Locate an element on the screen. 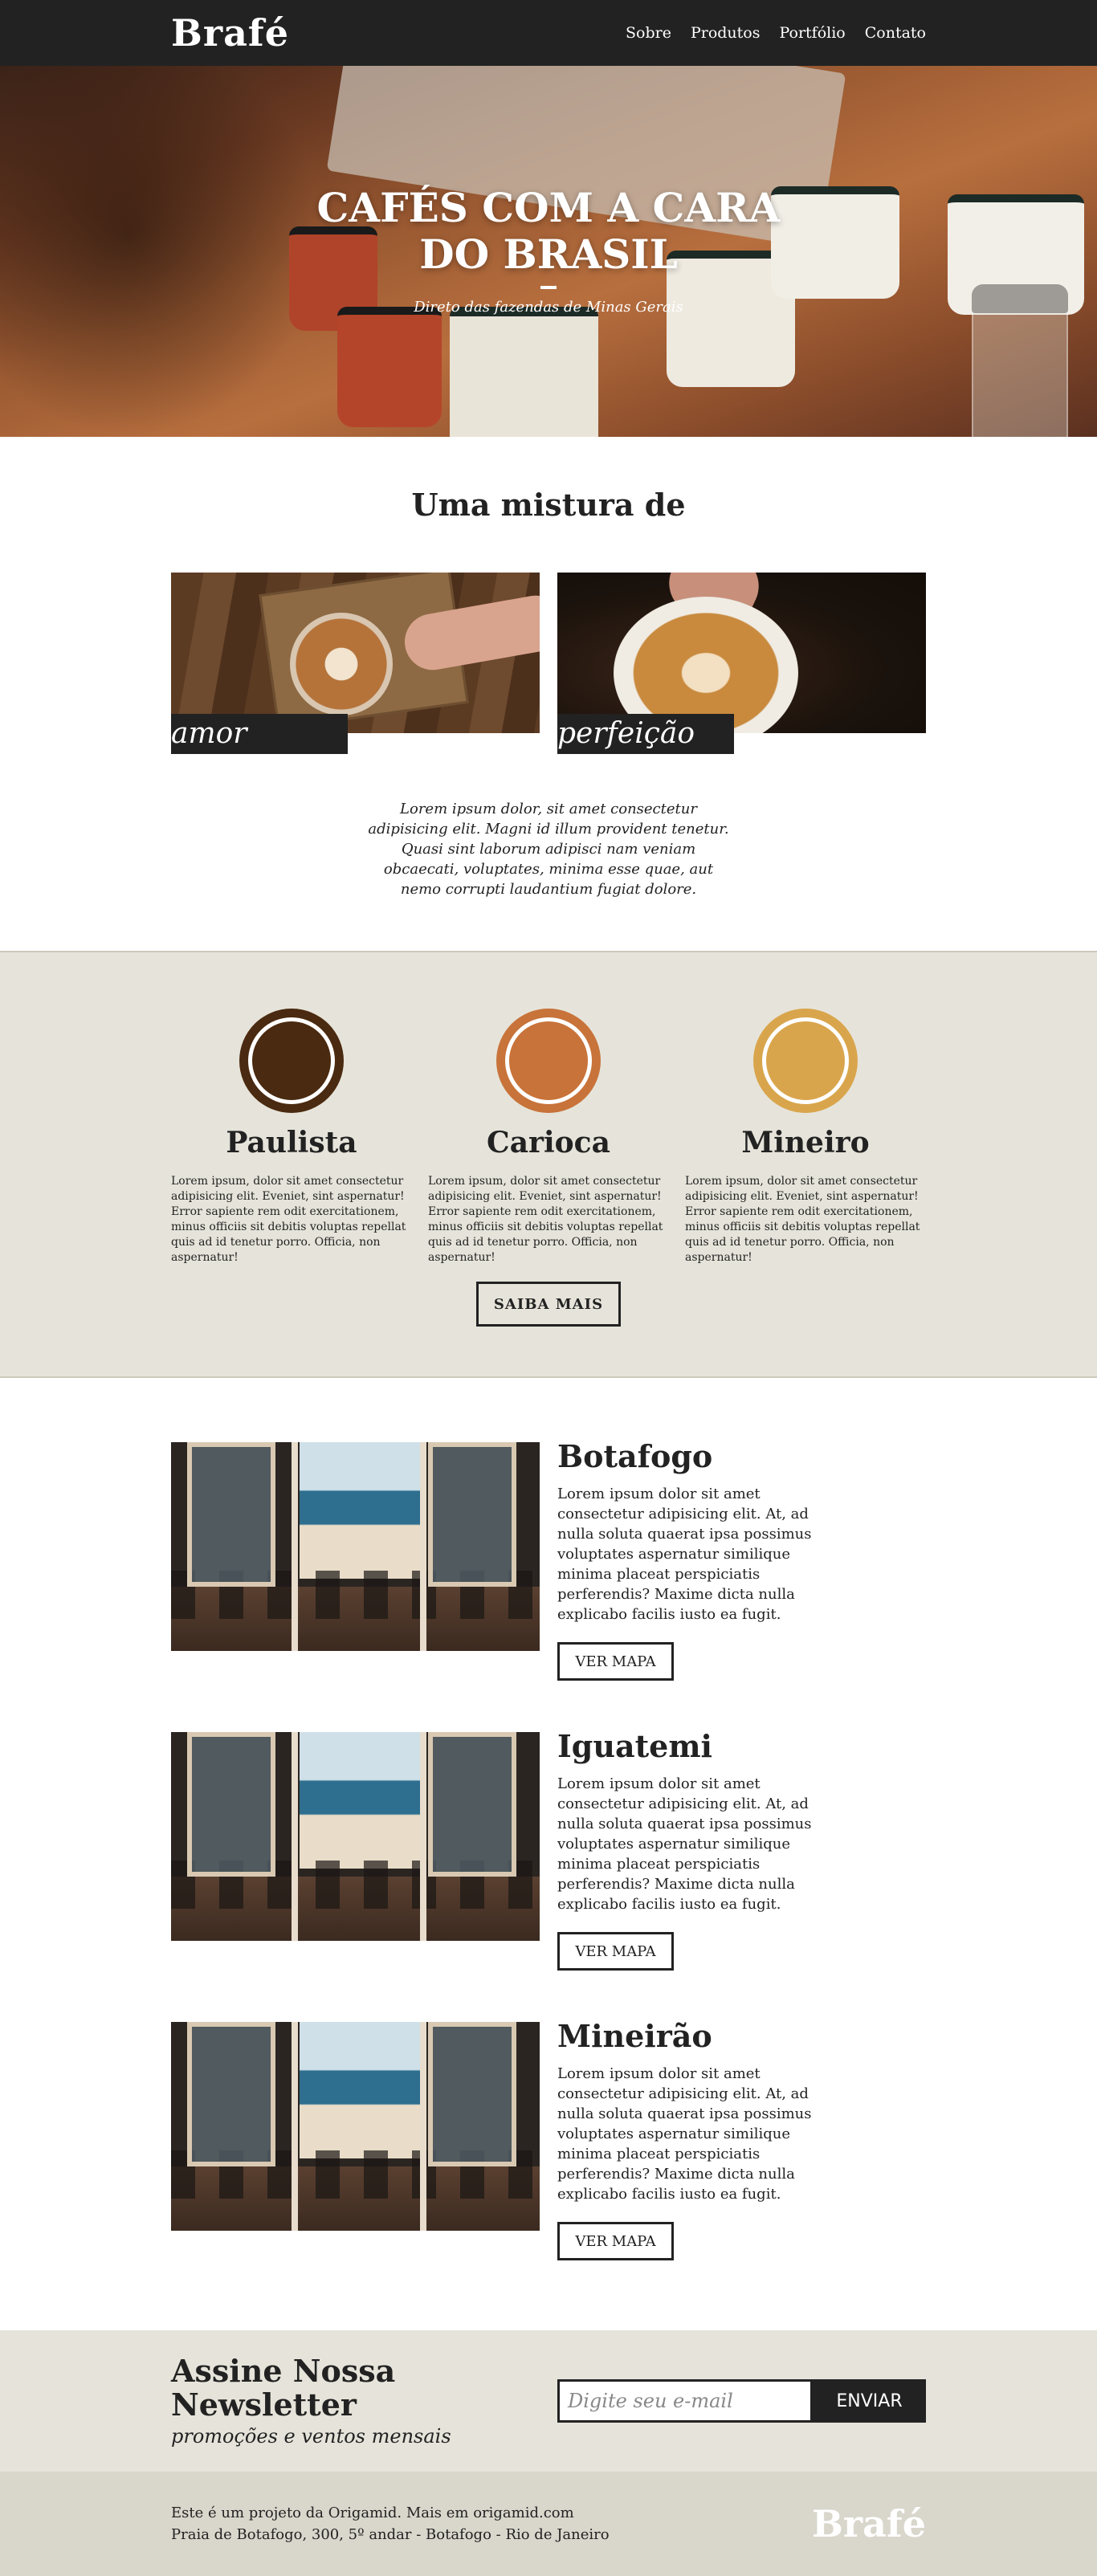 This screenshot has width=1097, height=2576. coffee-type-name: Mineiro is located at coordinates (805, 1143).